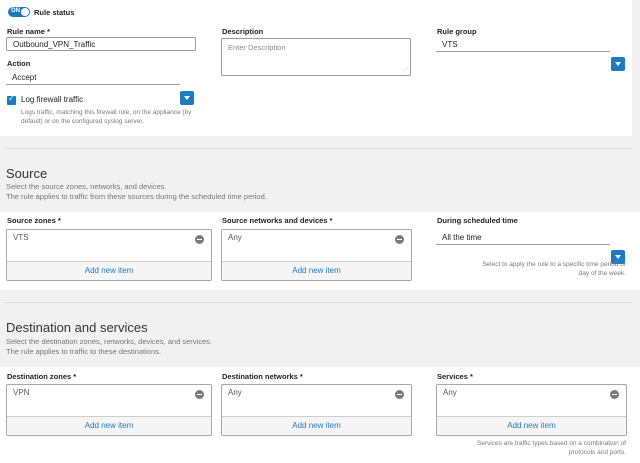 Image resolution: width=640 pixels, height=463 pixels. I want to click on rule-group-label: Rule group, so click(457, 31).